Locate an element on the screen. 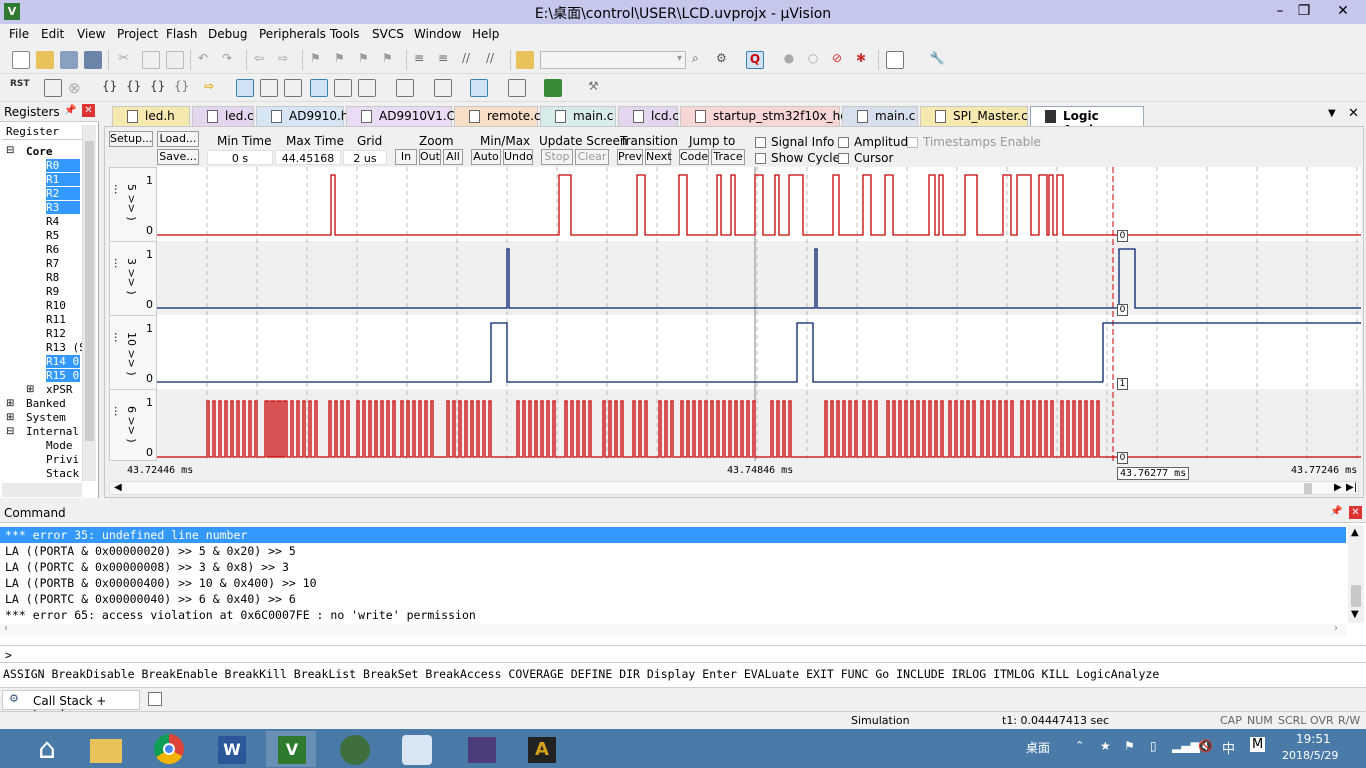 Image resolution: width=1366 pixels, height=768 pixels. tray-flag-icon: ⚑ is located at coordinates (1129, 746).